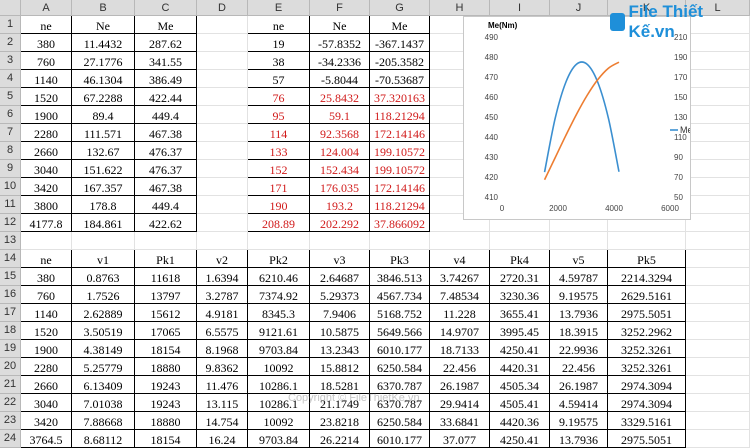 The image size is (750, 448). Describe the element at coordinates (400, 295) in the screenshot. I see `table3-cell: 4567.734` at that location.